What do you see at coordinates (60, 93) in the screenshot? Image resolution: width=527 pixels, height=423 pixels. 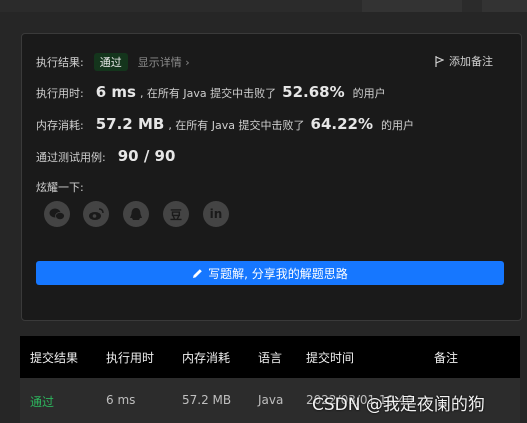 I see `runtime-label: 执行用时:` at bounding box center [60, 93].